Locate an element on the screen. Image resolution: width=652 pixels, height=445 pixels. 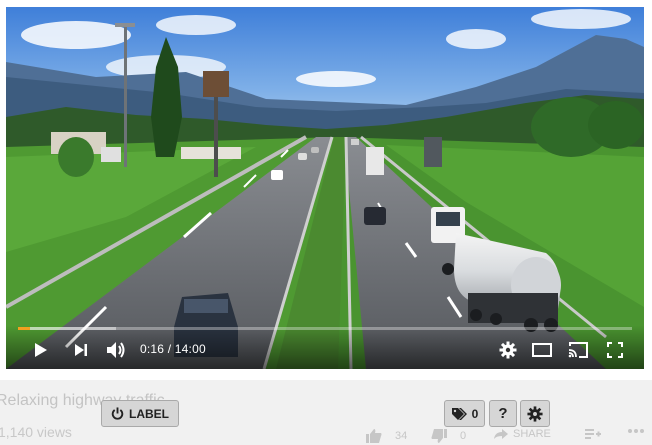
settings-button is located at coordinates (508, 350).